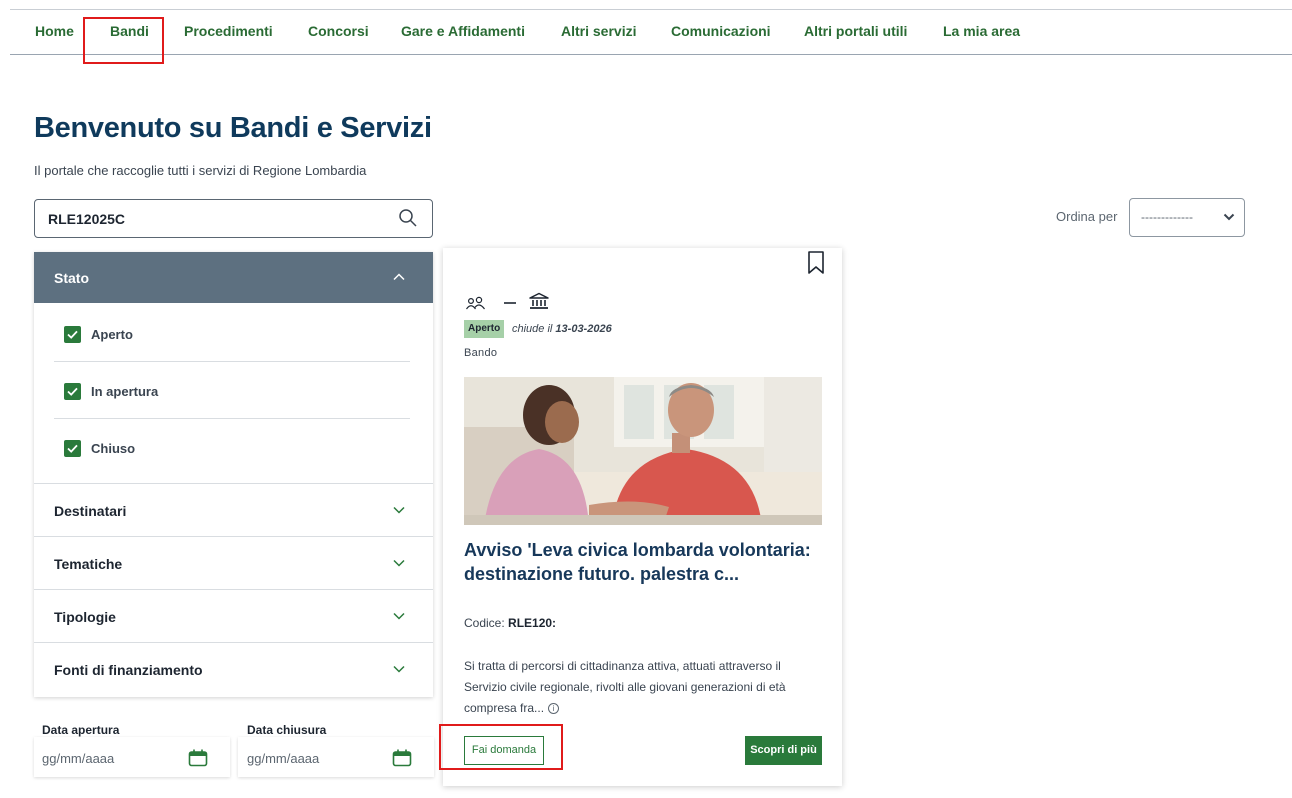 Image resolution: width=1292 pixels, height=798 pixels. I want to click on nav-altri-portali: Altri portali utili, so click(855, 31).